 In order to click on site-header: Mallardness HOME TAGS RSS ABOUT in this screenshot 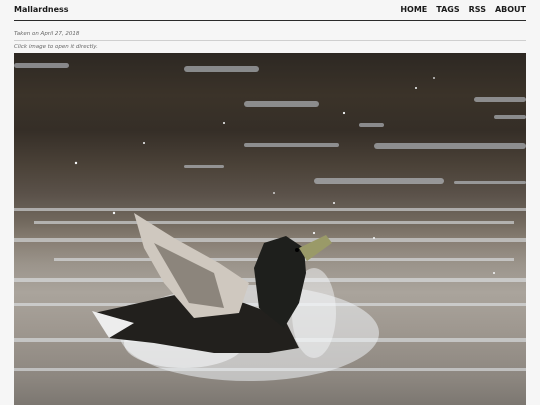, I will do `click(270, 10)`.